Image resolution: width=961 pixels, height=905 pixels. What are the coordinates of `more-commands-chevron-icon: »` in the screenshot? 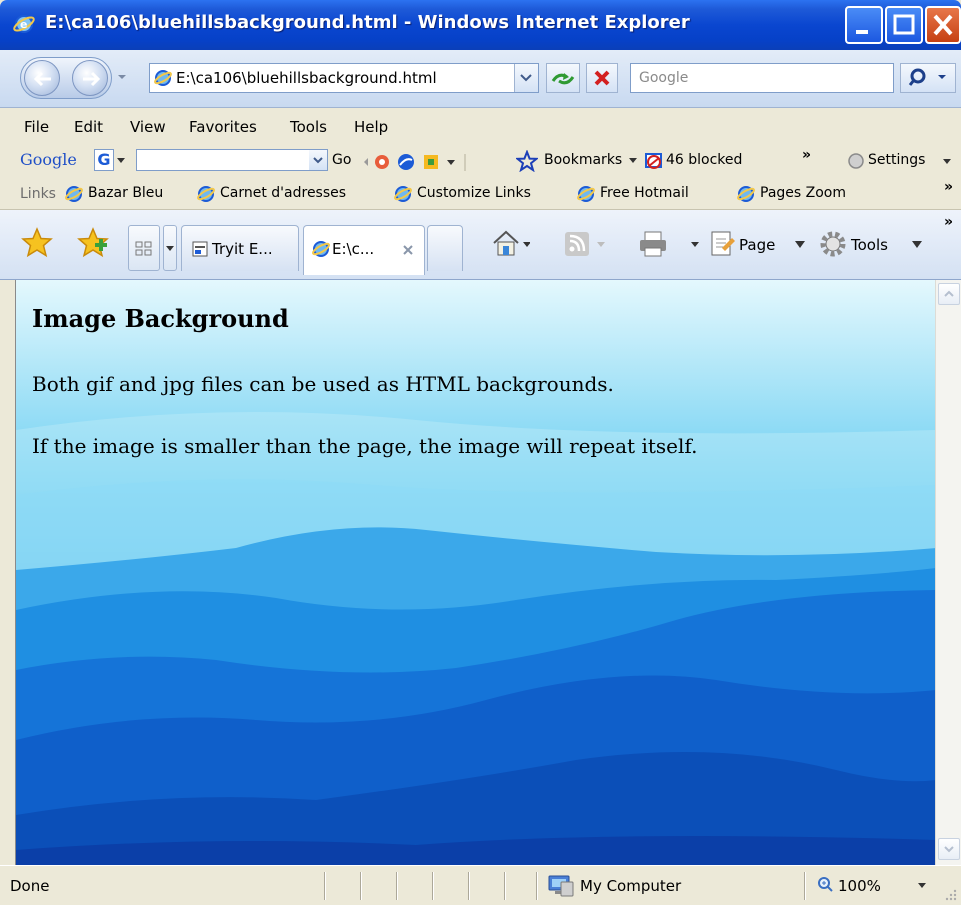 It's located at (948, 222).